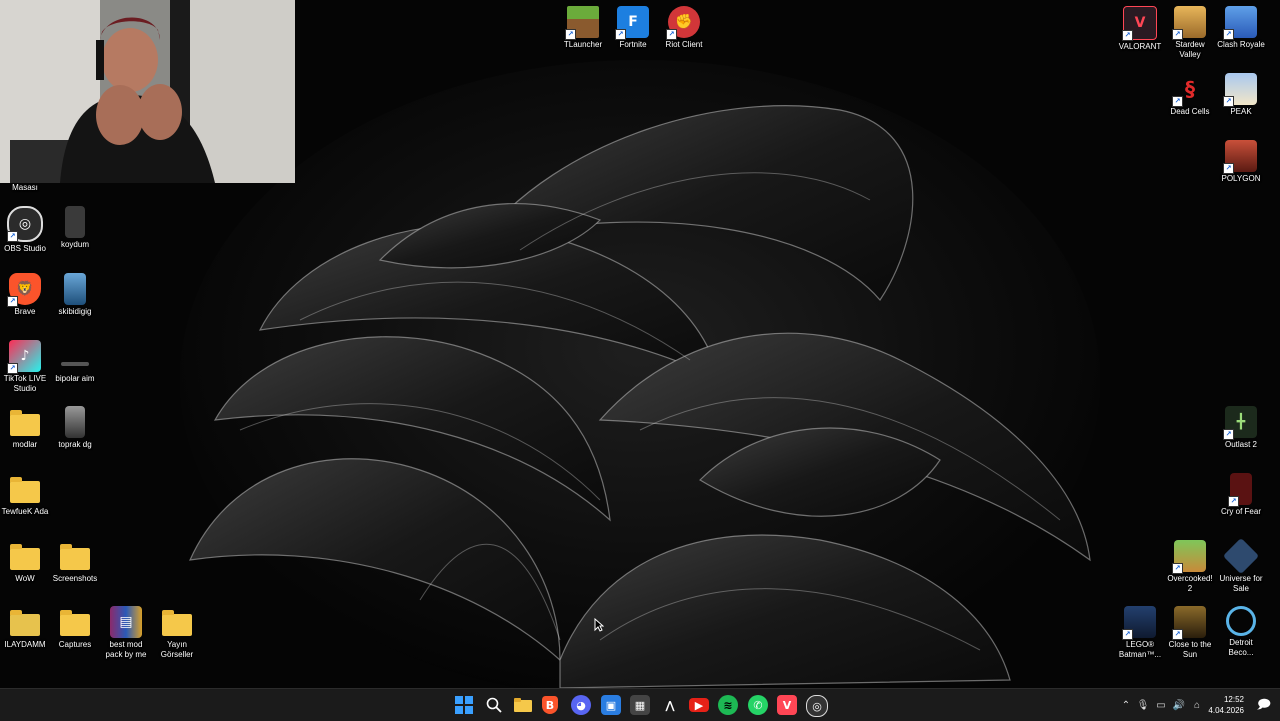 This screenshot has height=721, width=1280. I want to click on desktop-icon-ilaydamm: ILAYDAMM, so click(25, 628).